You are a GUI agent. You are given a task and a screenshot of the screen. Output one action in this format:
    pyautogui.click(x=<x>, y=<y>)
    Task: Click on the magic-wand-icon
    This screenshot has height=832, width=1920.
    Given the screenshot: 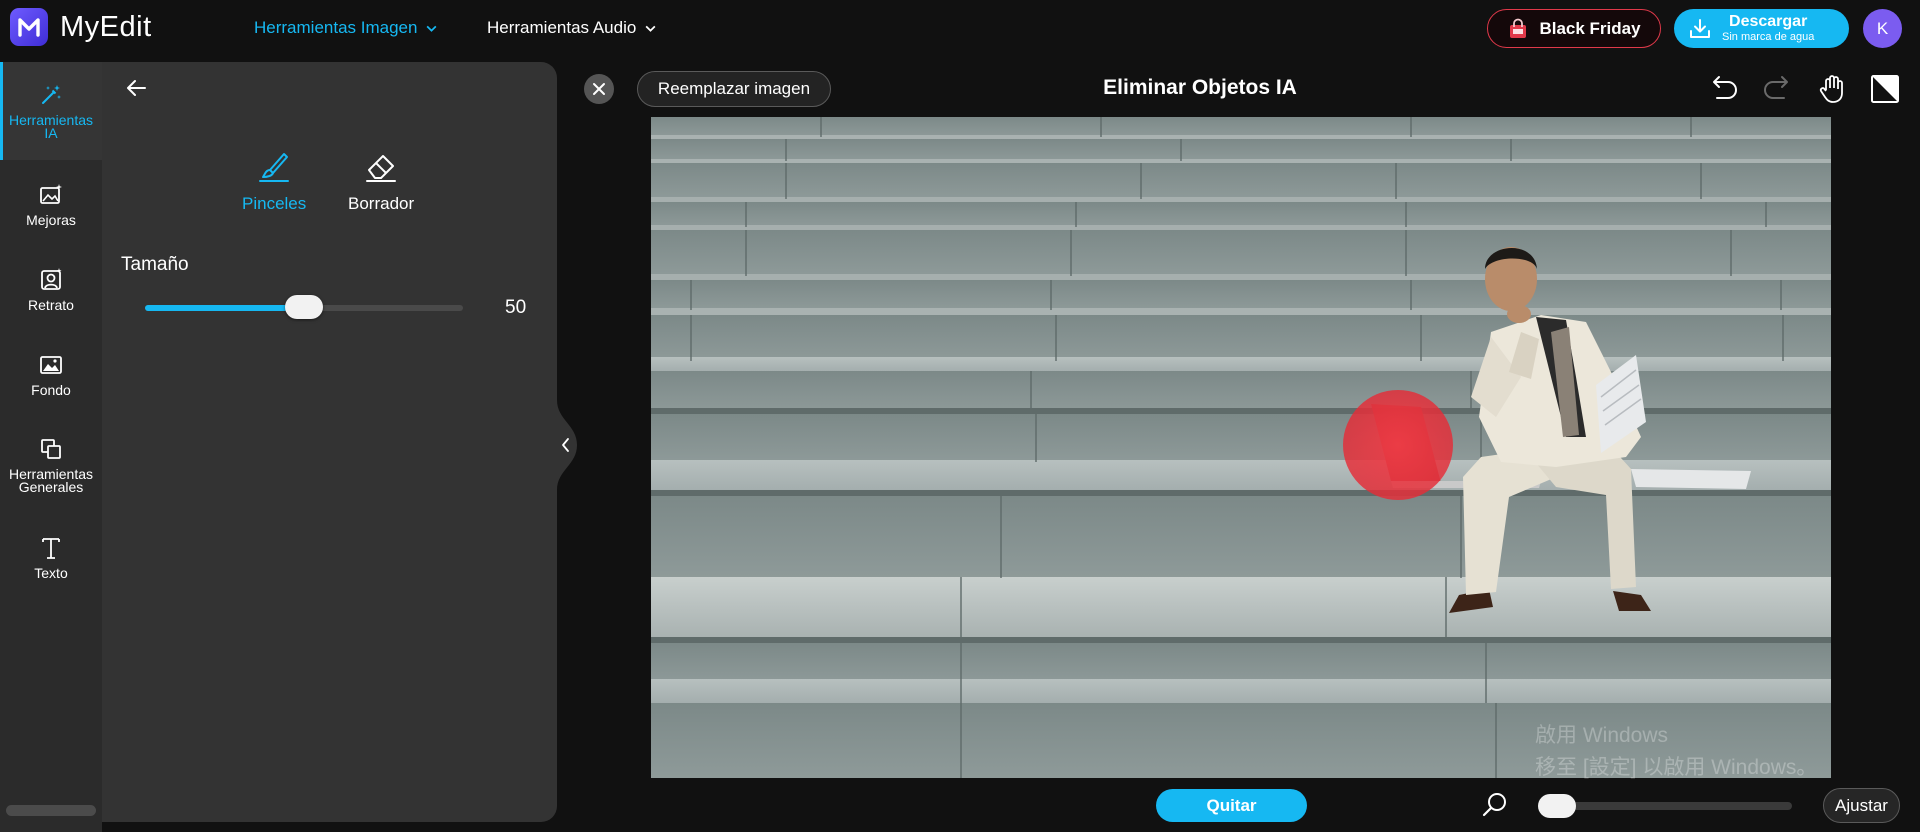 What is the action you would take?
    pyautogui.click(x=51, y=94)
    